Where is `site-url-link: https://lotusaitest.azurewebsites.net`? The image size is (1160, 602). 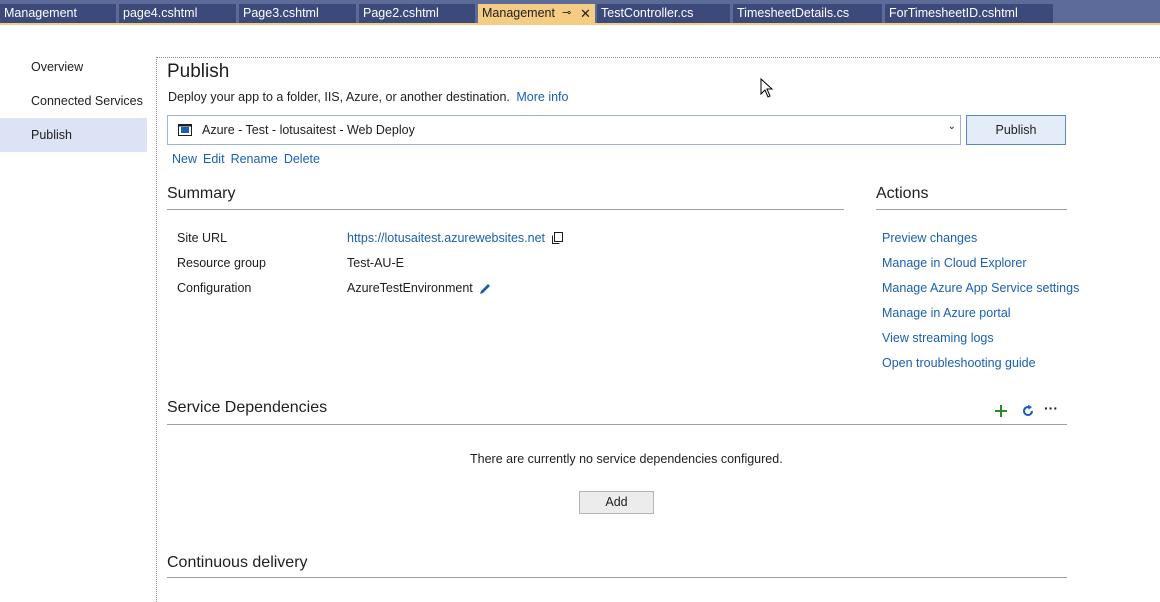
site-url-link: https://lotusaitest.azurewebsites.net is located at coordinates (446, 238).